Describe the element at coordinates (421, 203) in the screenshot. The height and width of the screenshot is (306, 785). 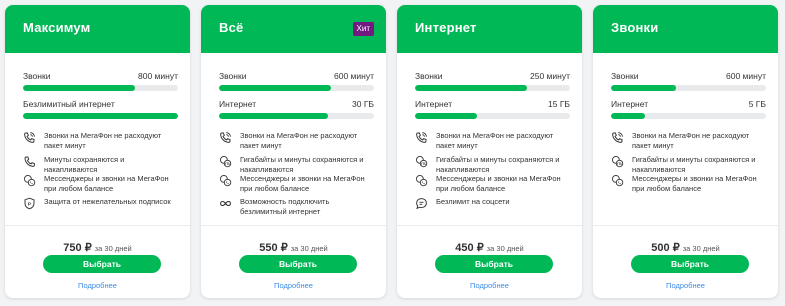
I see `chat-icon` at that location.